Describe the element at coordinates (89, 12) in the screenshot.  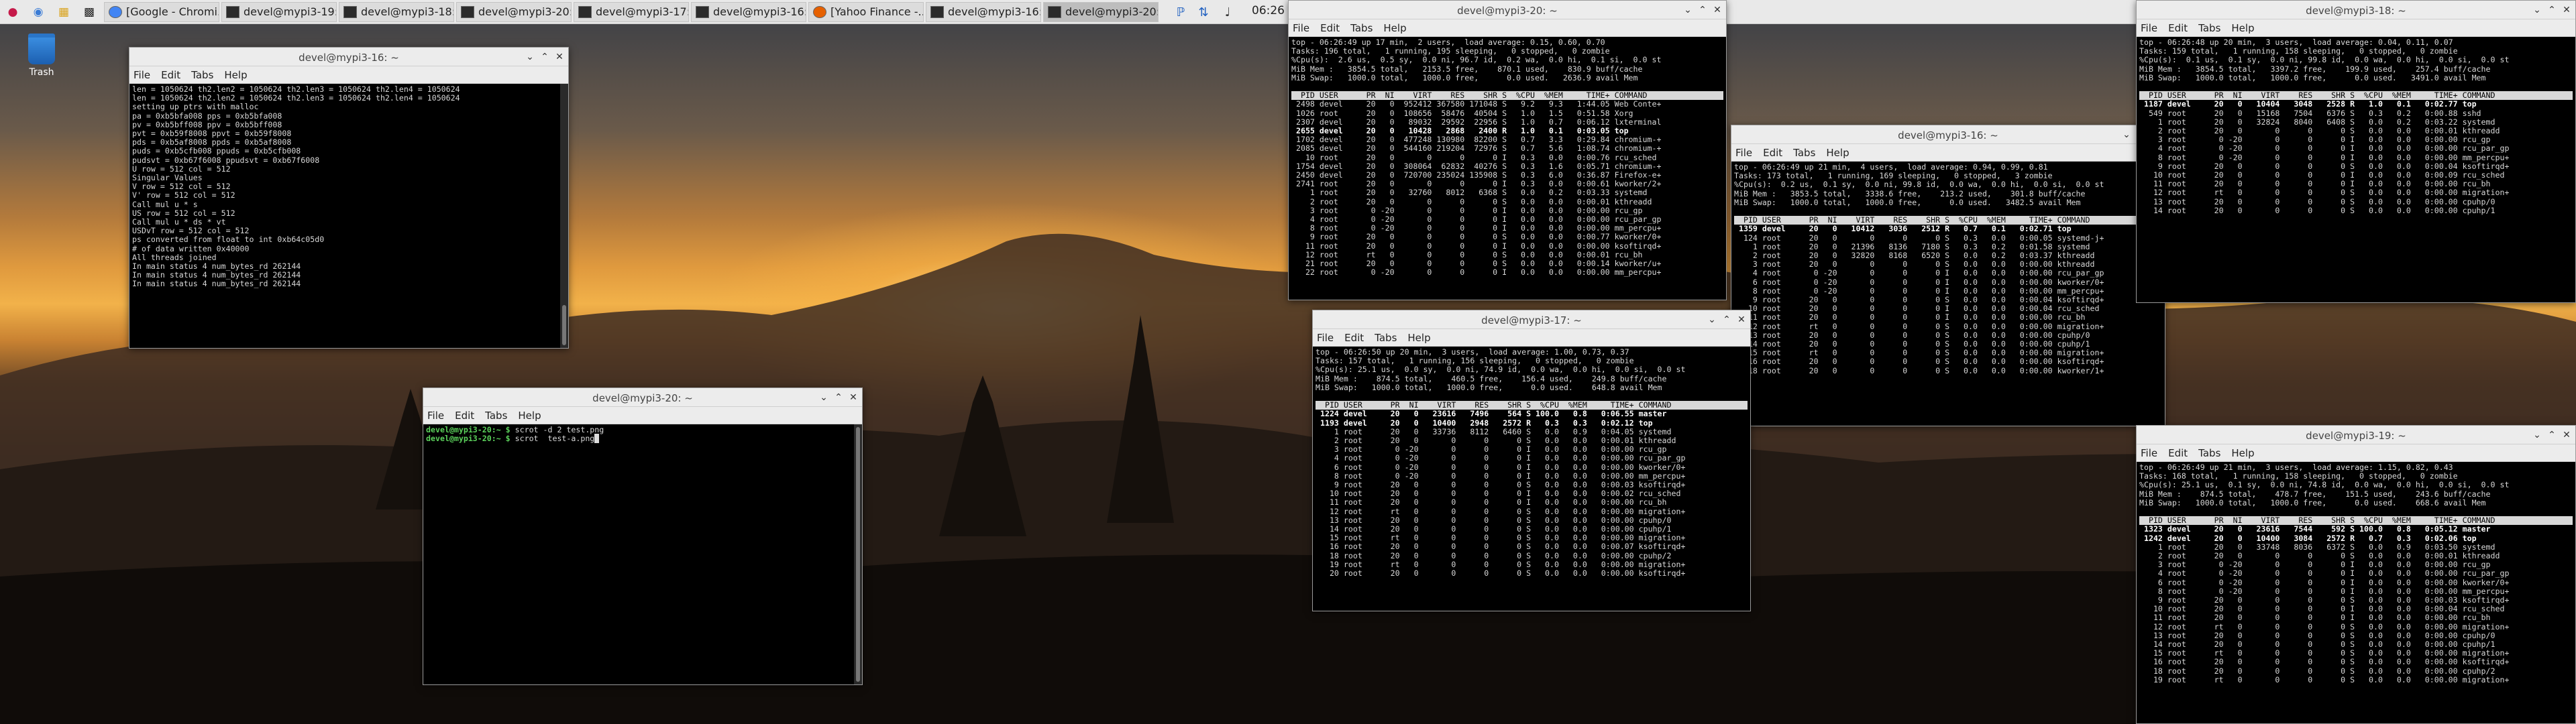
I see `terminal-launcher-icon: ▩` at that location.